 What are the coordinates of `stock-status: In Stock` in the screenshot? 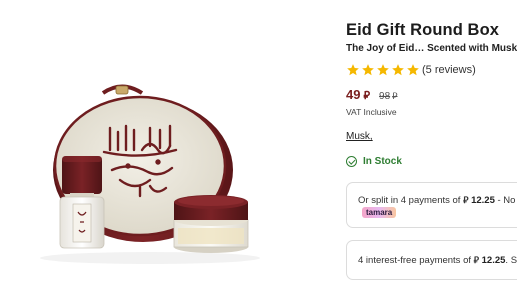 It's located at (374, 161).